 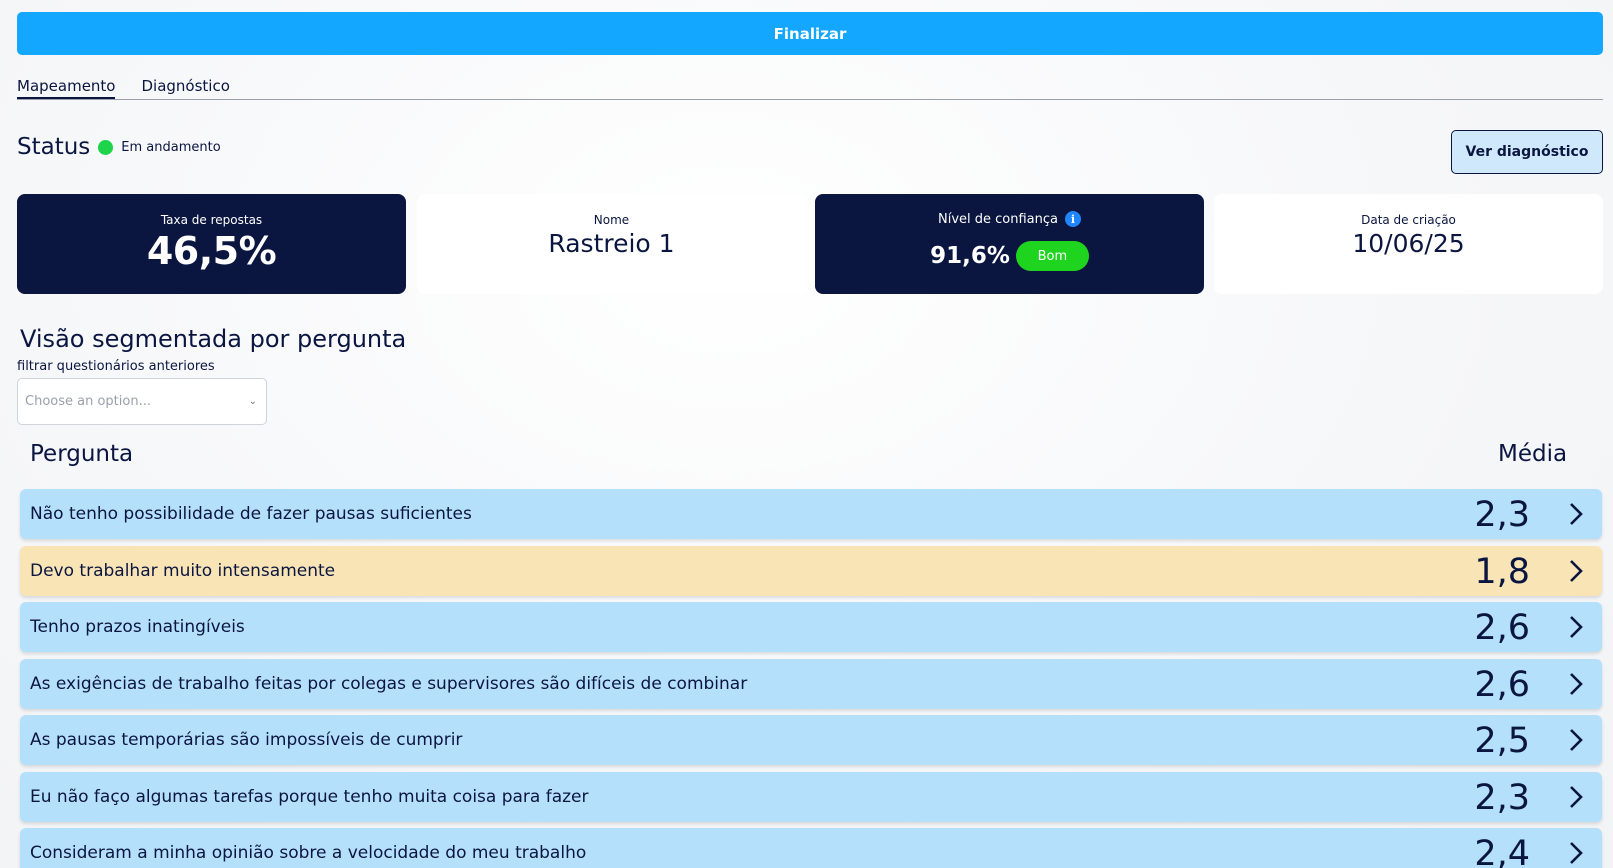 What do you see at coordinates (82, 454) in the screenshot?
I see `column-header-question: Pergunta` at bounding box center [82, 454].